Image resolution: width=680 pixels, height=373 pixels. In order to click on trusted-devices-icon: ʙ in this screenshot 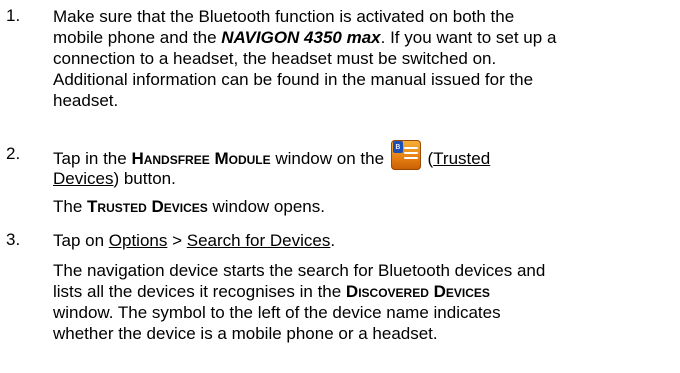, I will do `click(405, 155)`.